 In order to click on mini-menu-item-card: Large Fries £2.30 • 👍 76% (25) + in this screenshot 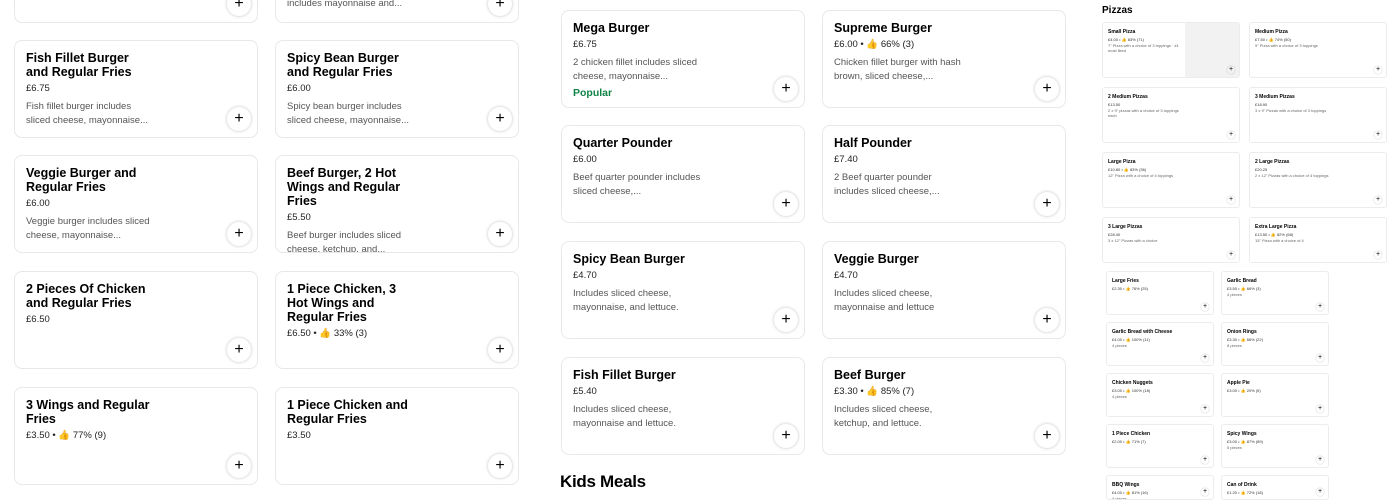, I will do `click(1160, 293)`.